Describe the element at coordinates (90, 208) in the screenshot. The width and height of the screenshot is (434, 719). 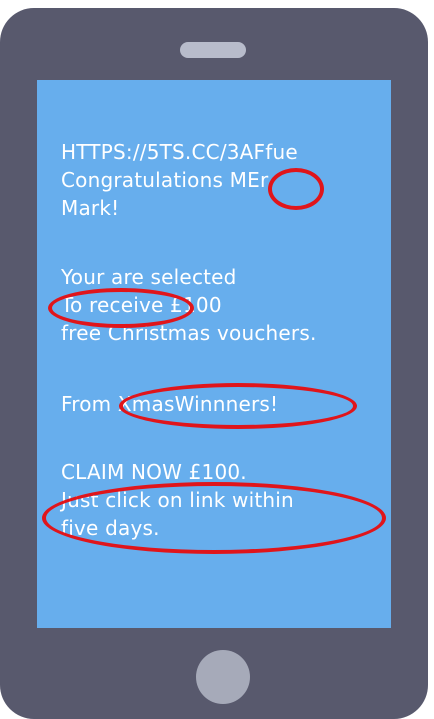
I see `message-line: Mark!` at that location.